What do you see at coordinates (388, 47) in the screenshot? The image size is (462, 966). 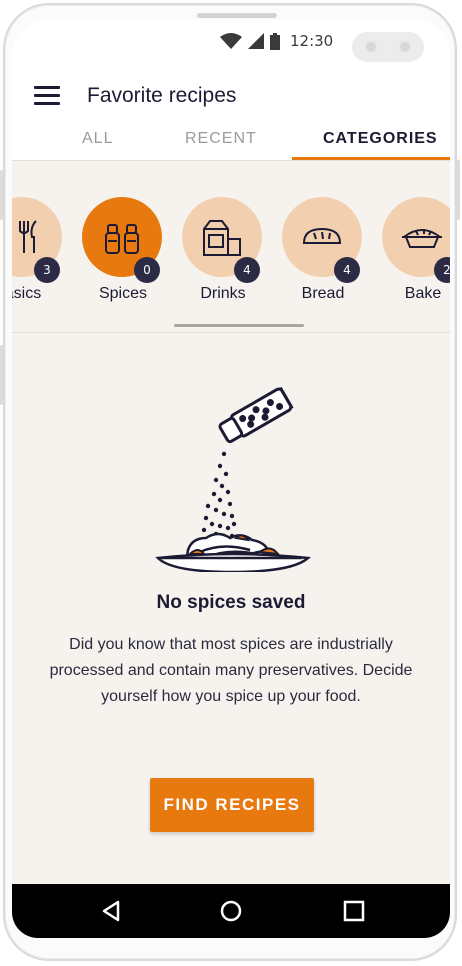 I see `front-camera` at bounding box center [388, 47].